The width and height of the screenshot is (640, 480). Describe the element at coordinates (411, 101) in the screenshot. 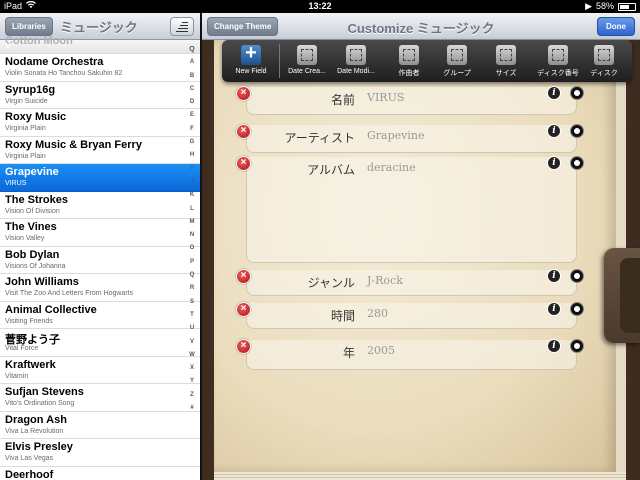

I see `field-row: 名前 VIRUS` at that location.